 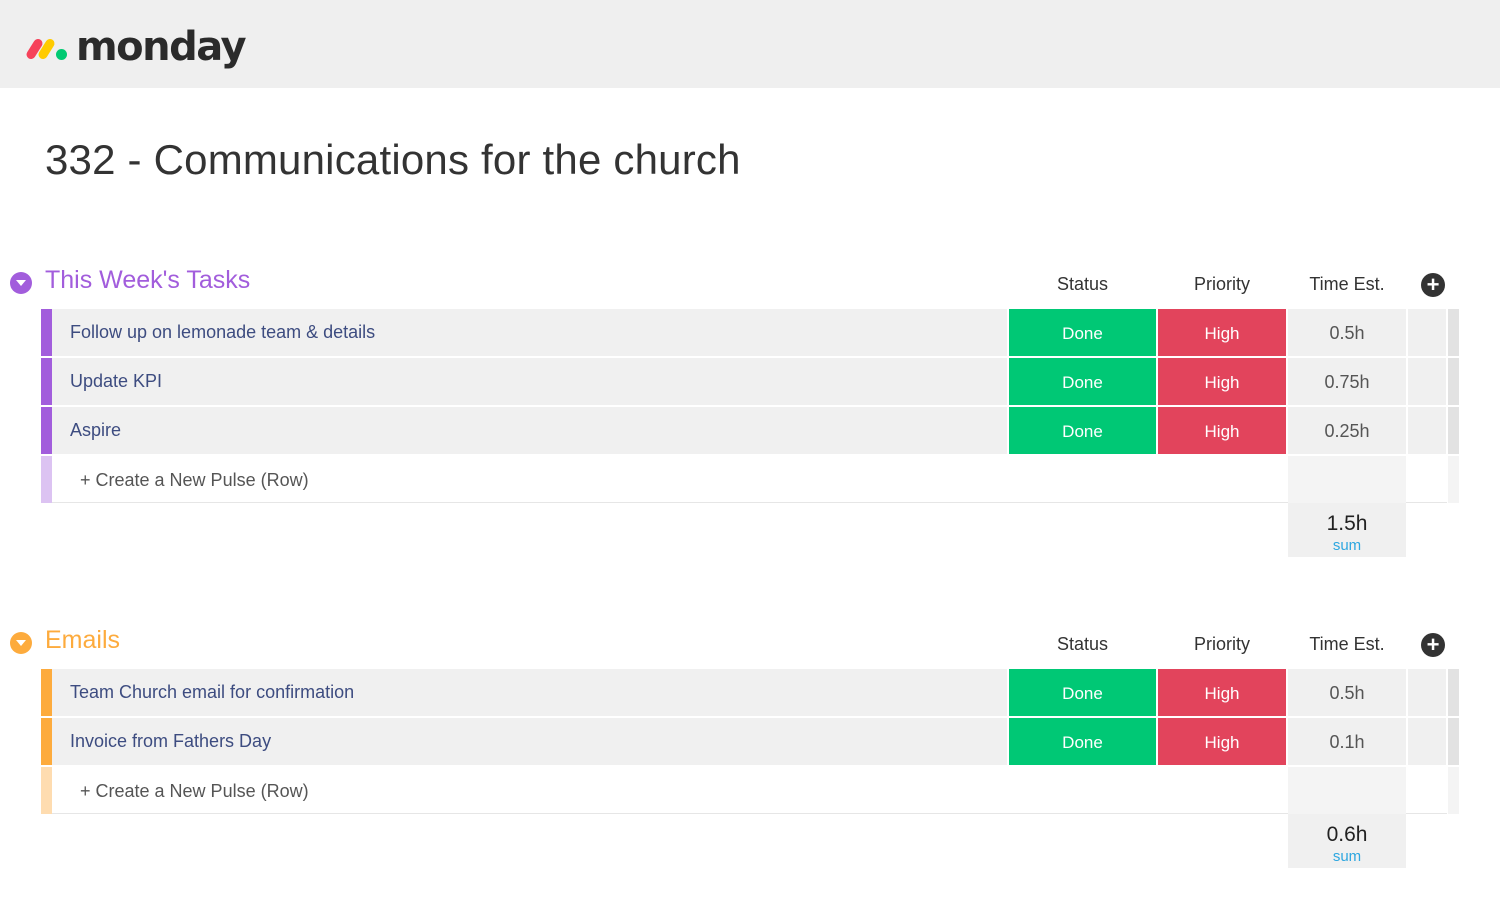 What do you see at coordinates (529, 332) in the screenshot?
I see `pulse-name-cell: Follow up on lemonade team & details` at bounding box center [529, 332].